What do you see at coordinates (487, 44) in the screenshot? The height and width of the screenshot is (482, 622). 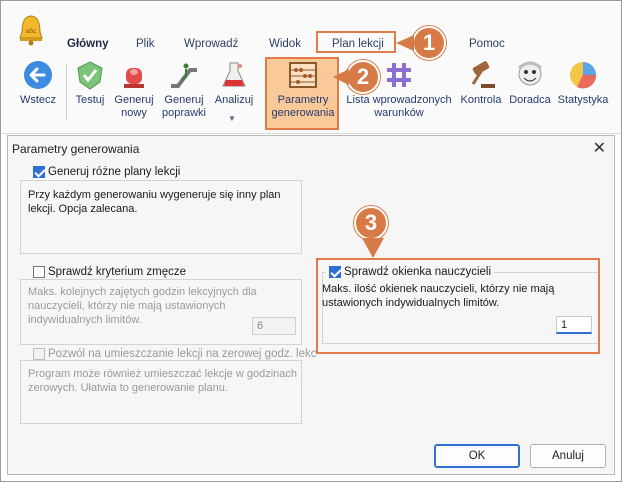 I see `tab-pomoc: Pomoc` at bounding box center [487, 44].